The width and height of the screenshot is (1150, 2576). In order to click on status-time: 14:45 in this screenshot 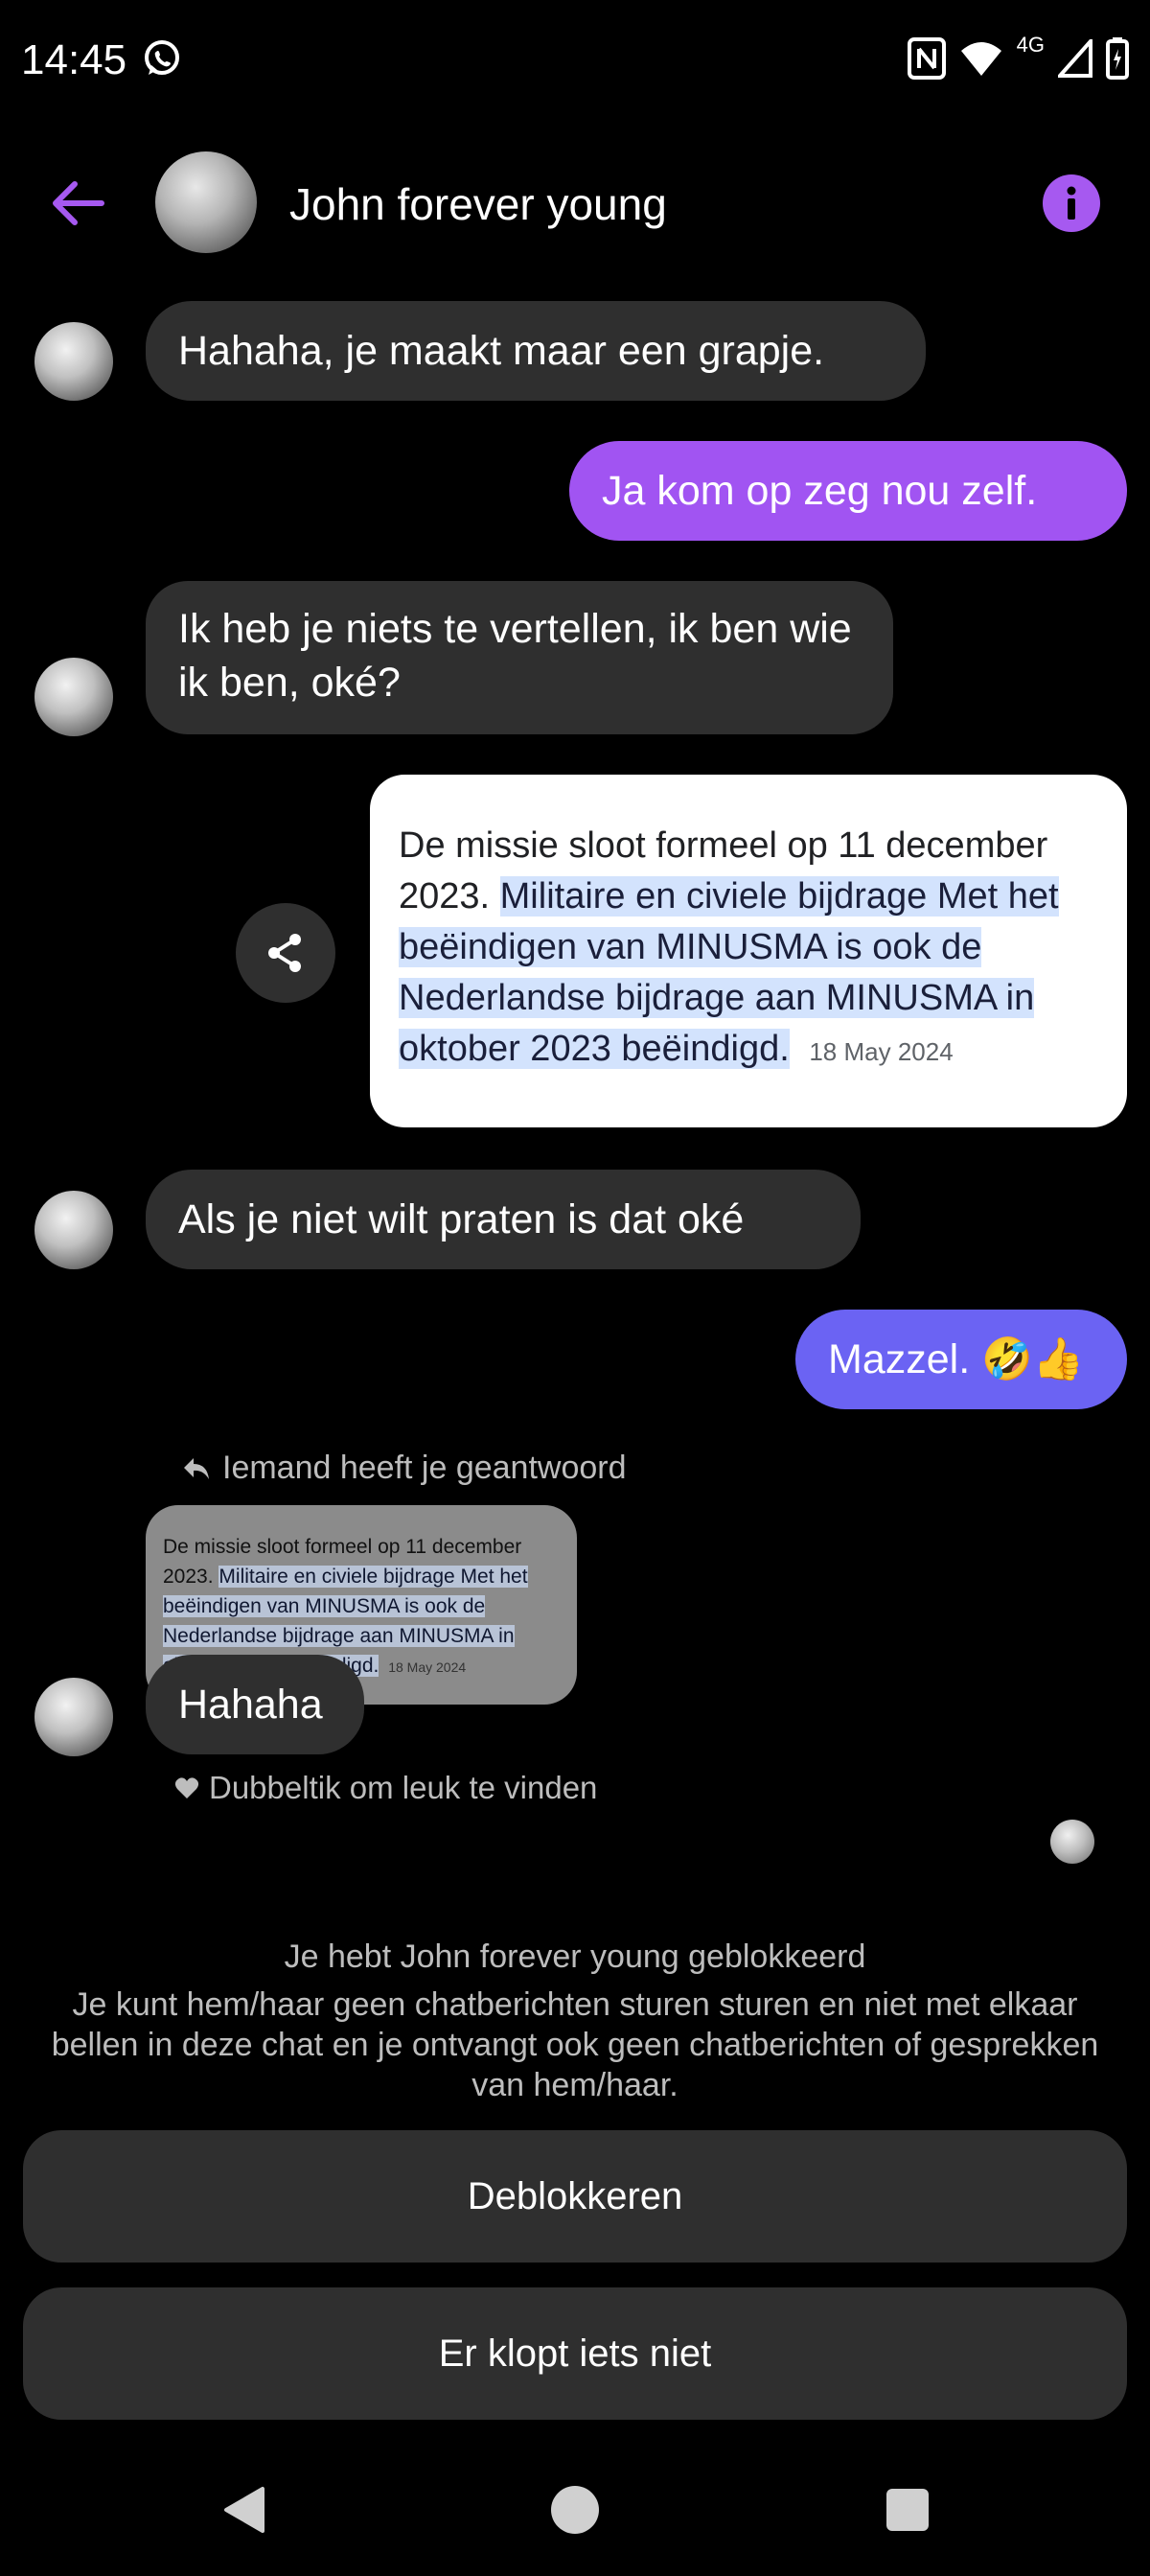, I will do `click(74, 60)`.